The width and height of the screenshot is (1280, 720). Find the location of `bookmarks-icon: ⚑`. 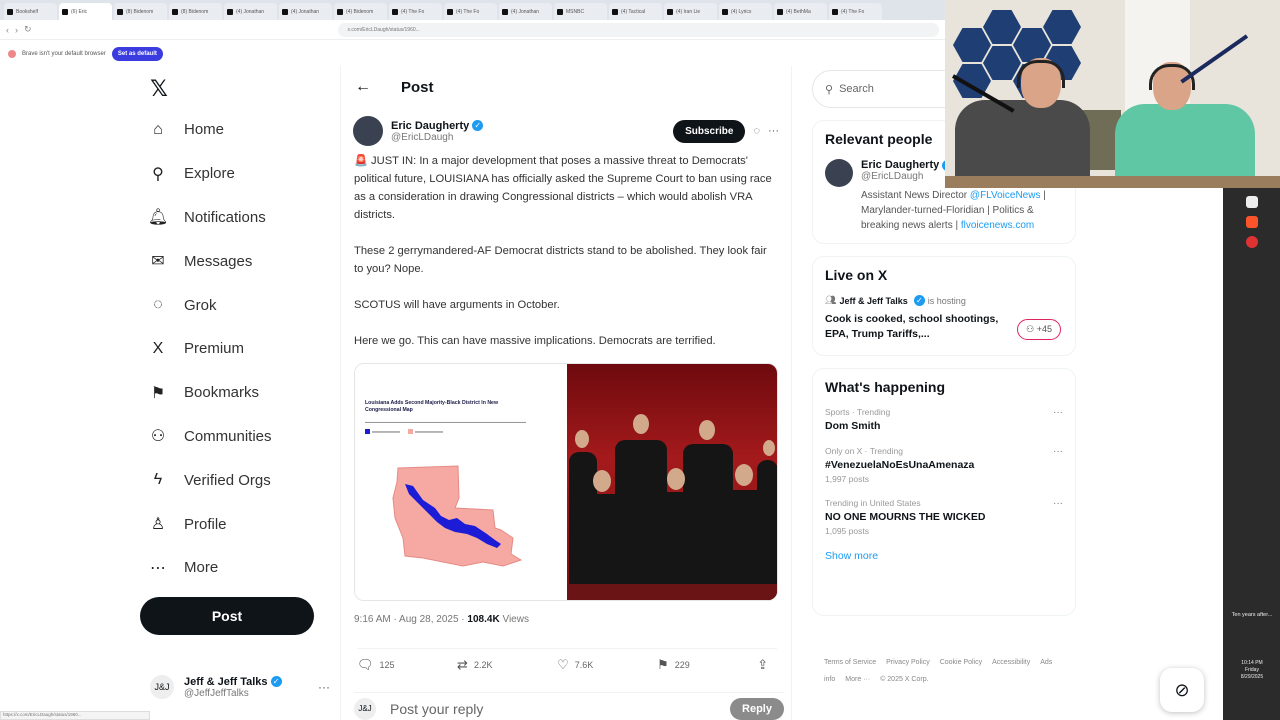

bookmarks-icon: ⚑ is located at coordinates (158, 393).